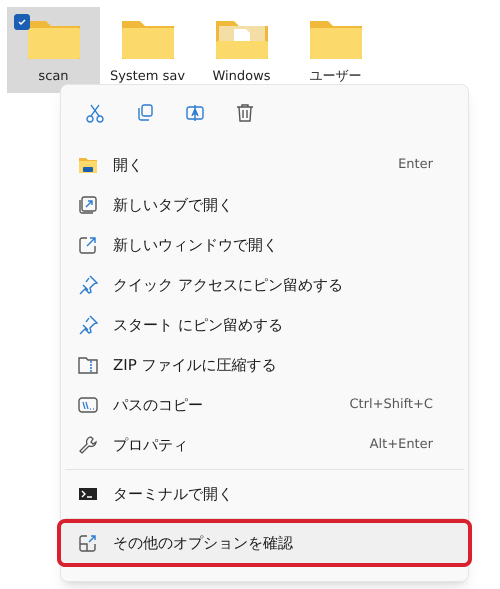 The image size is (500, 589). Describe the element at coordinates (151, 445) in the screenshot. I see `menu-item-label: プロパティ` at that location.